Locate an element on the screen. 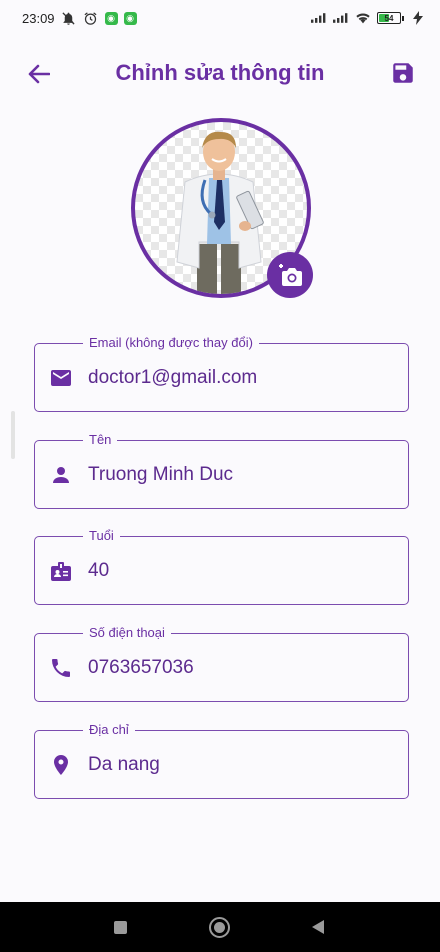 The width and height of the screenshot is (440, 952). location-pin-icon is located at coordinates (61, 765).